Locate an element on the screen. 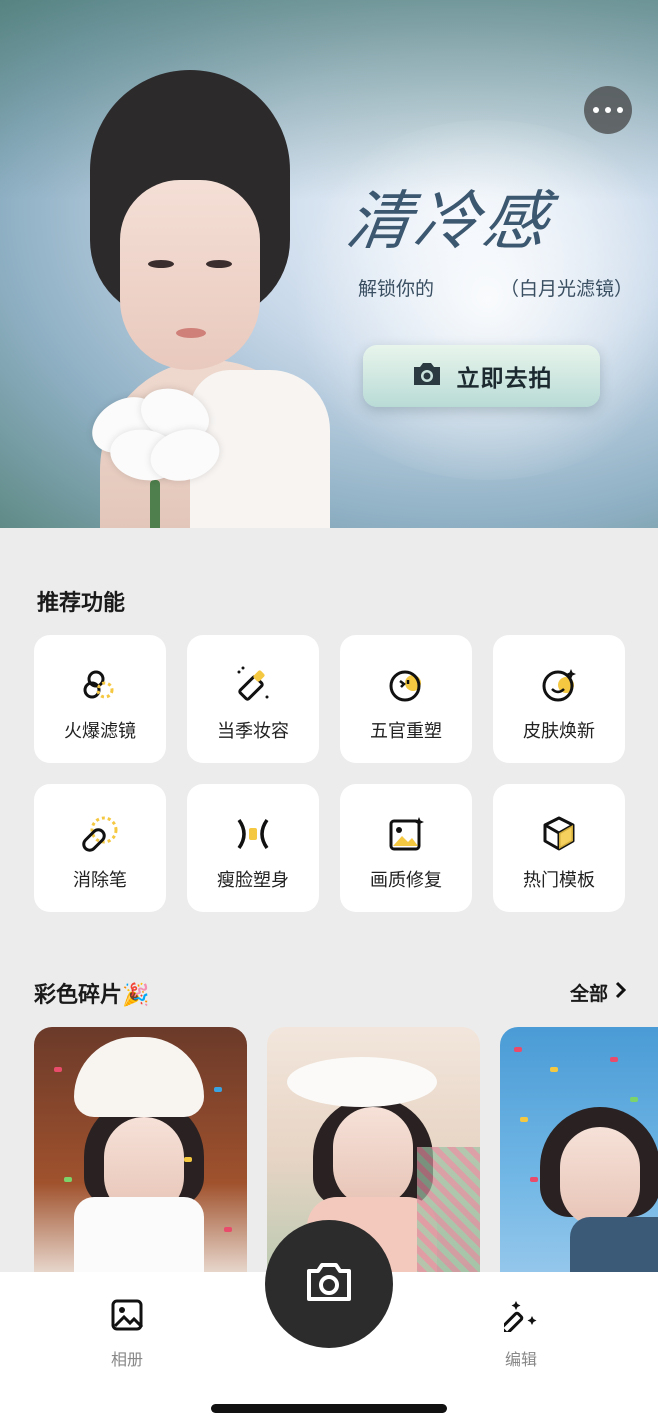 The width and height of the screenshot is (658, 1427). hero-title: 清冷感 is located at coordinates (449, 222).